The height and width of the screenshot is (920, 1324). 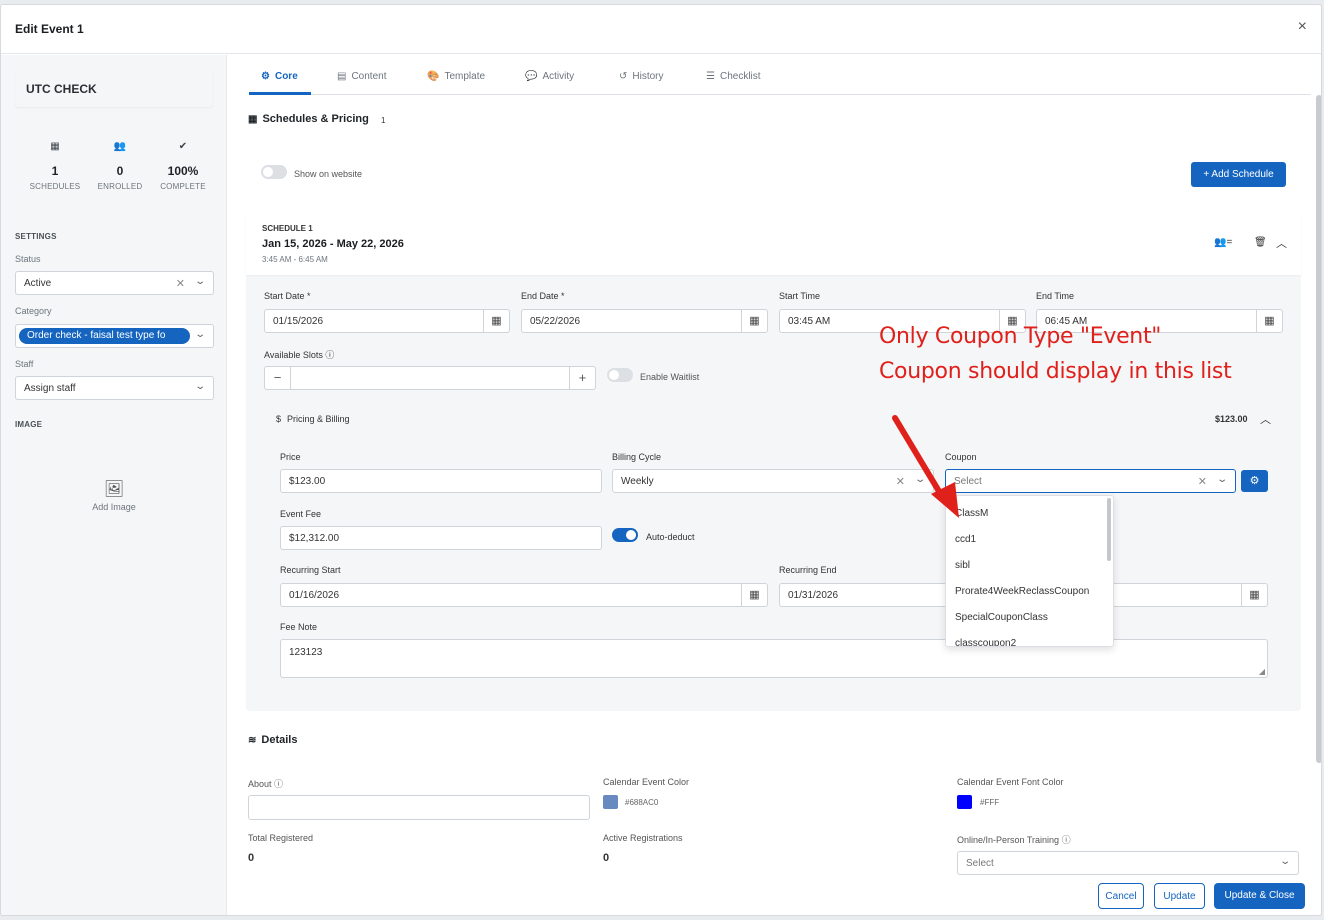 What do you see at coordinates (1128, 863) in the screenshot?
I see `training-select: Select ⌄` at bounding box center [1128, 863].